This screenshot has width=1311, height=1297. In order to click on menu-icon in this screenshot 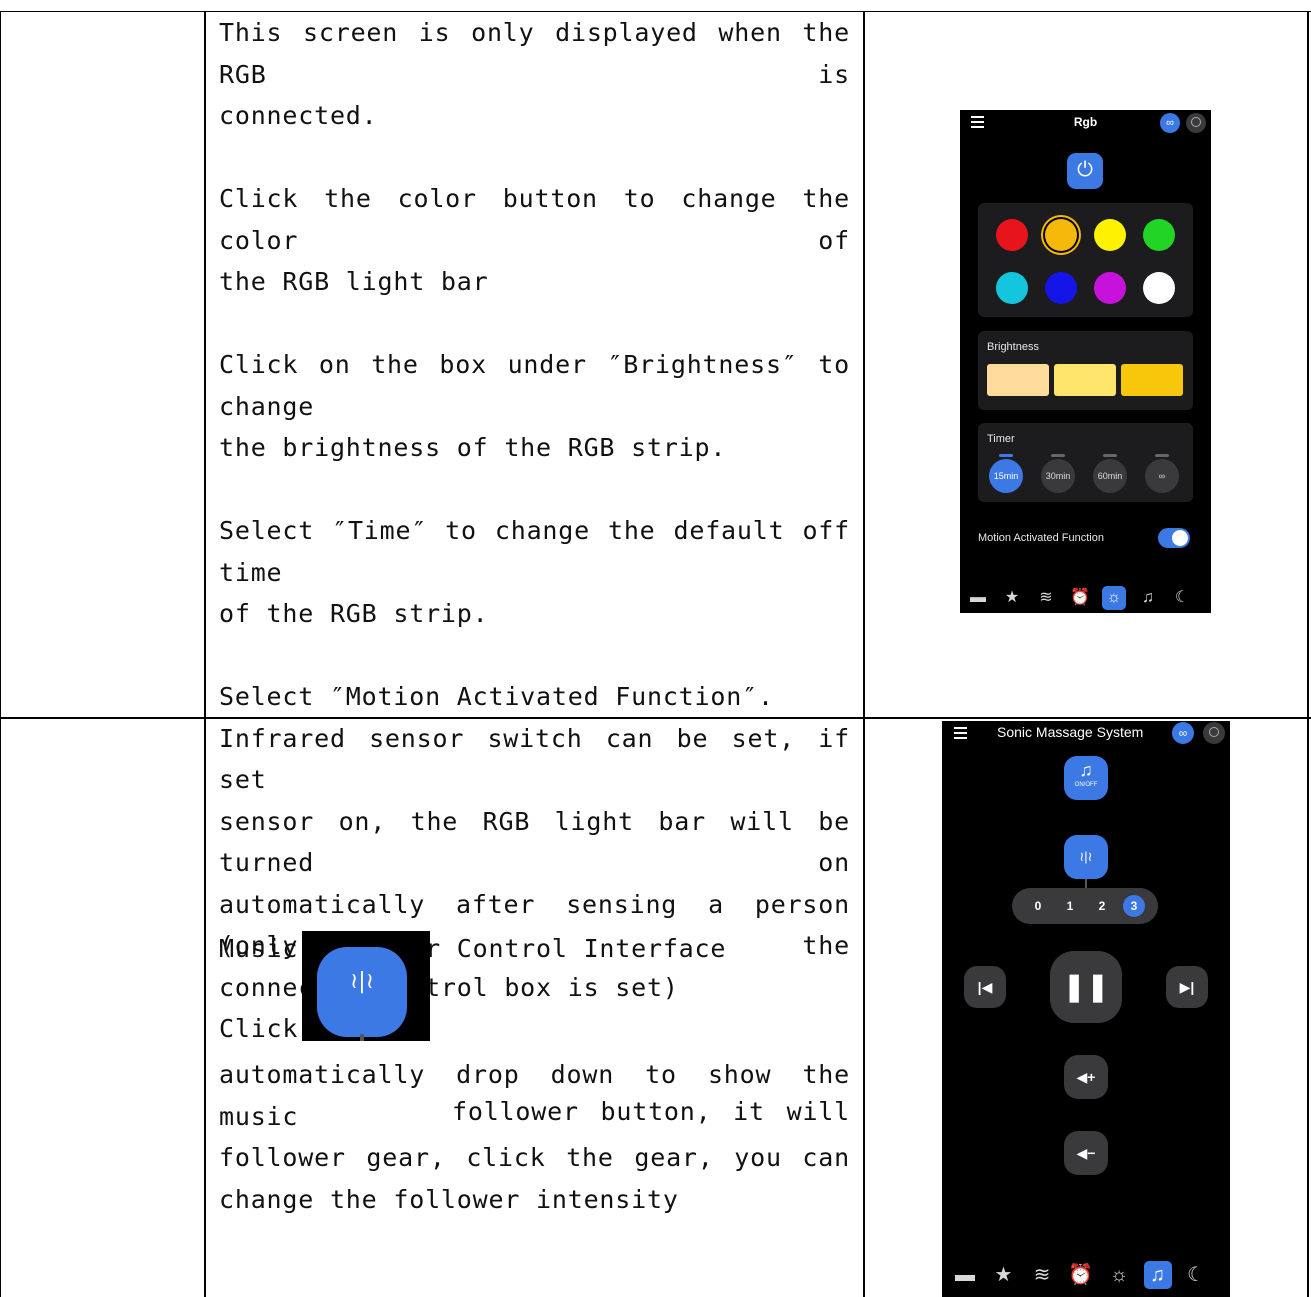, I will do `click(960, 734)`.